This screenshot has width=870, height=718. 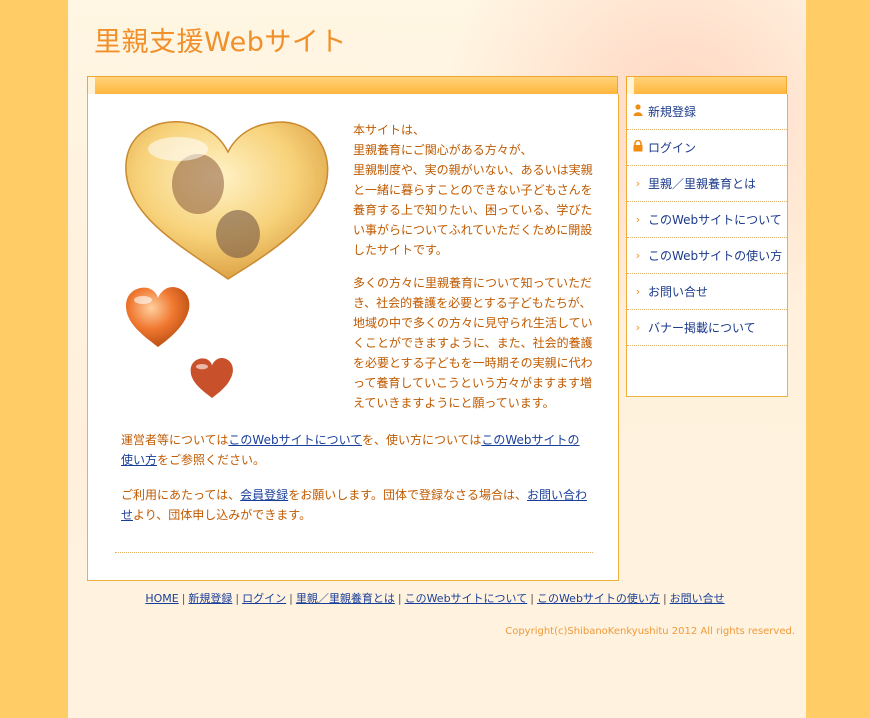 I want to click on footer-link-contact: お問い合せ, so click(x=697, y=598).